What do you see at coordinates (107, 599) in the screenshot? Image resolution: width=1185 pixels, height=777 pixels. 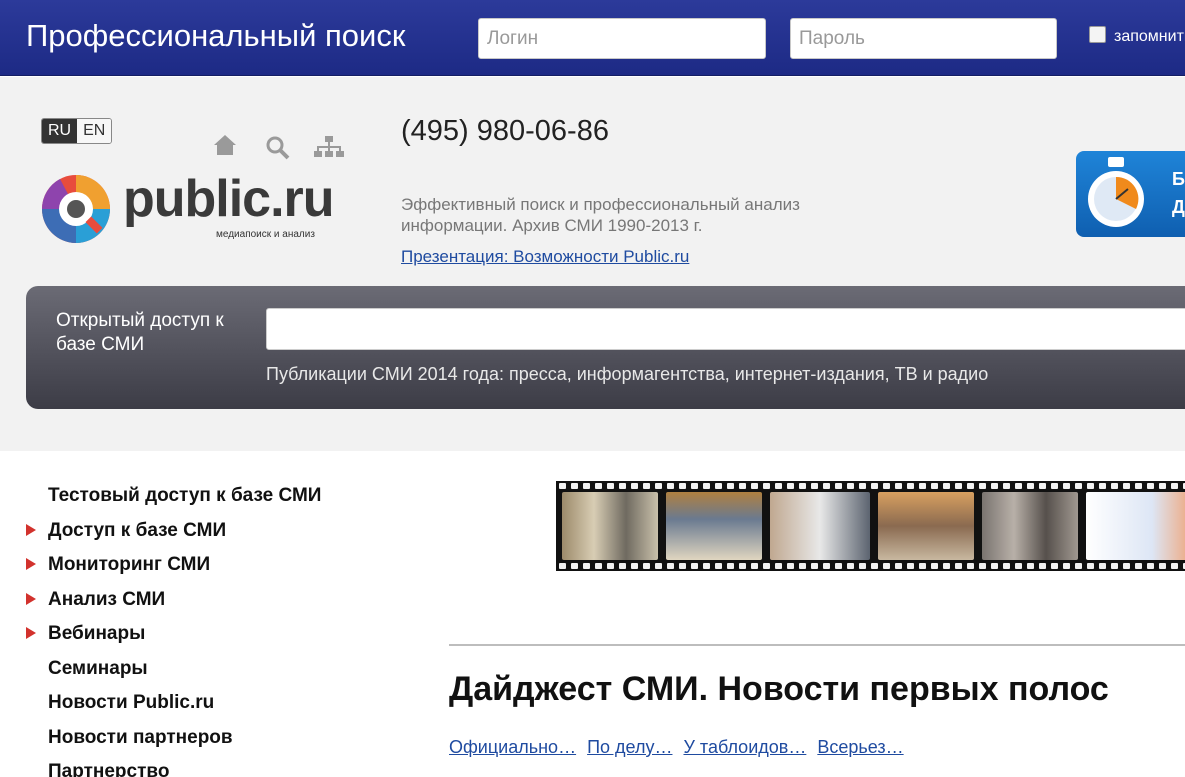 I see `menu-item-label: Анализ СМИ` at bounding box center [107, 599].